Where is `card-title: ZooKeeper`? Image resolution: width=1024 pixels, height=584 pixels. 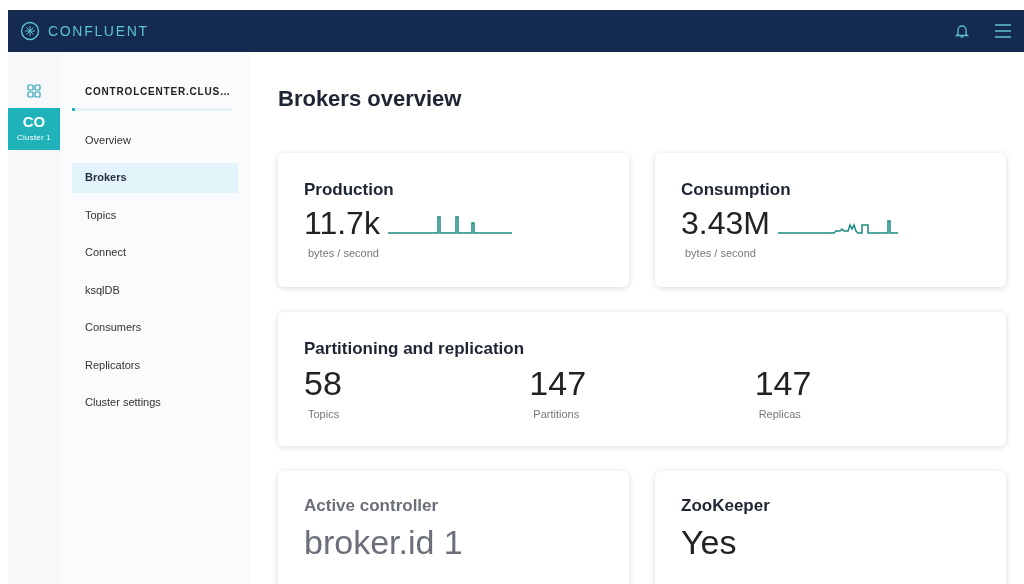
card-title: ZooKeeper is located at coordinates (726, 506).